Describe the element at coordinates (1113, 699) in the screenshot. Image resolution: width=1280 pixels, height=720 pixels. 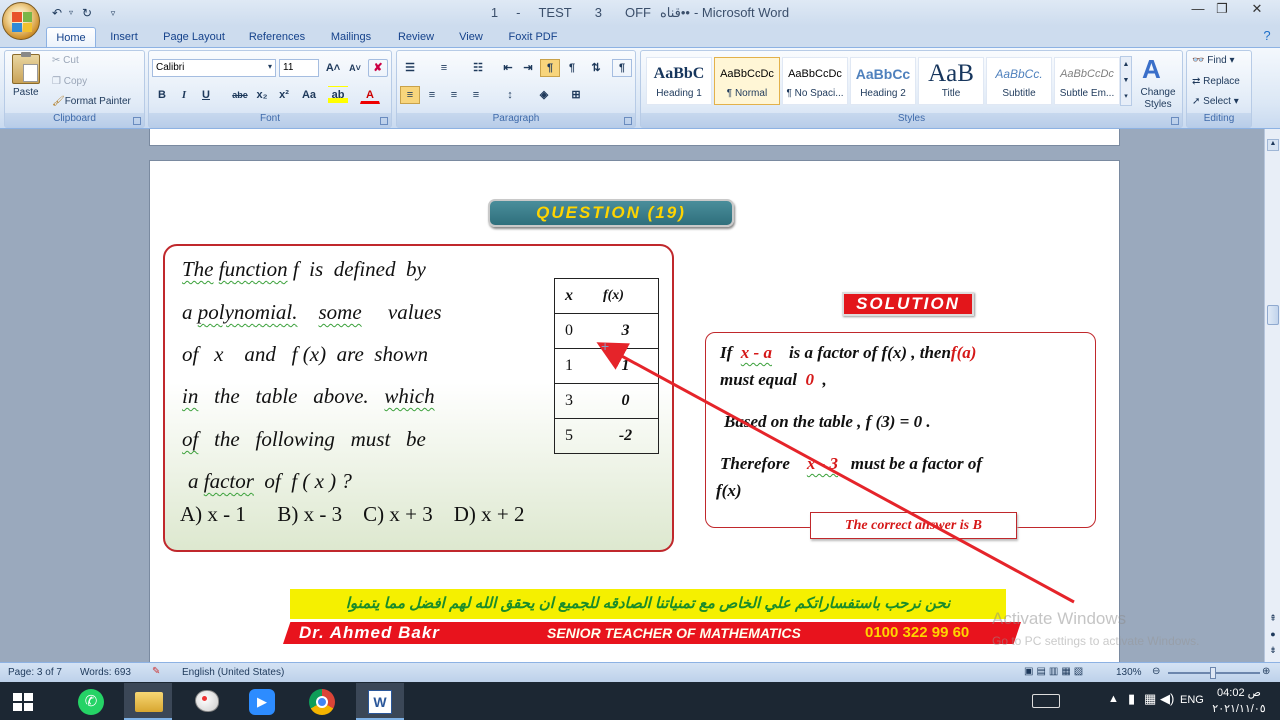
I see `tray-expand-icon: ▲` at that location.